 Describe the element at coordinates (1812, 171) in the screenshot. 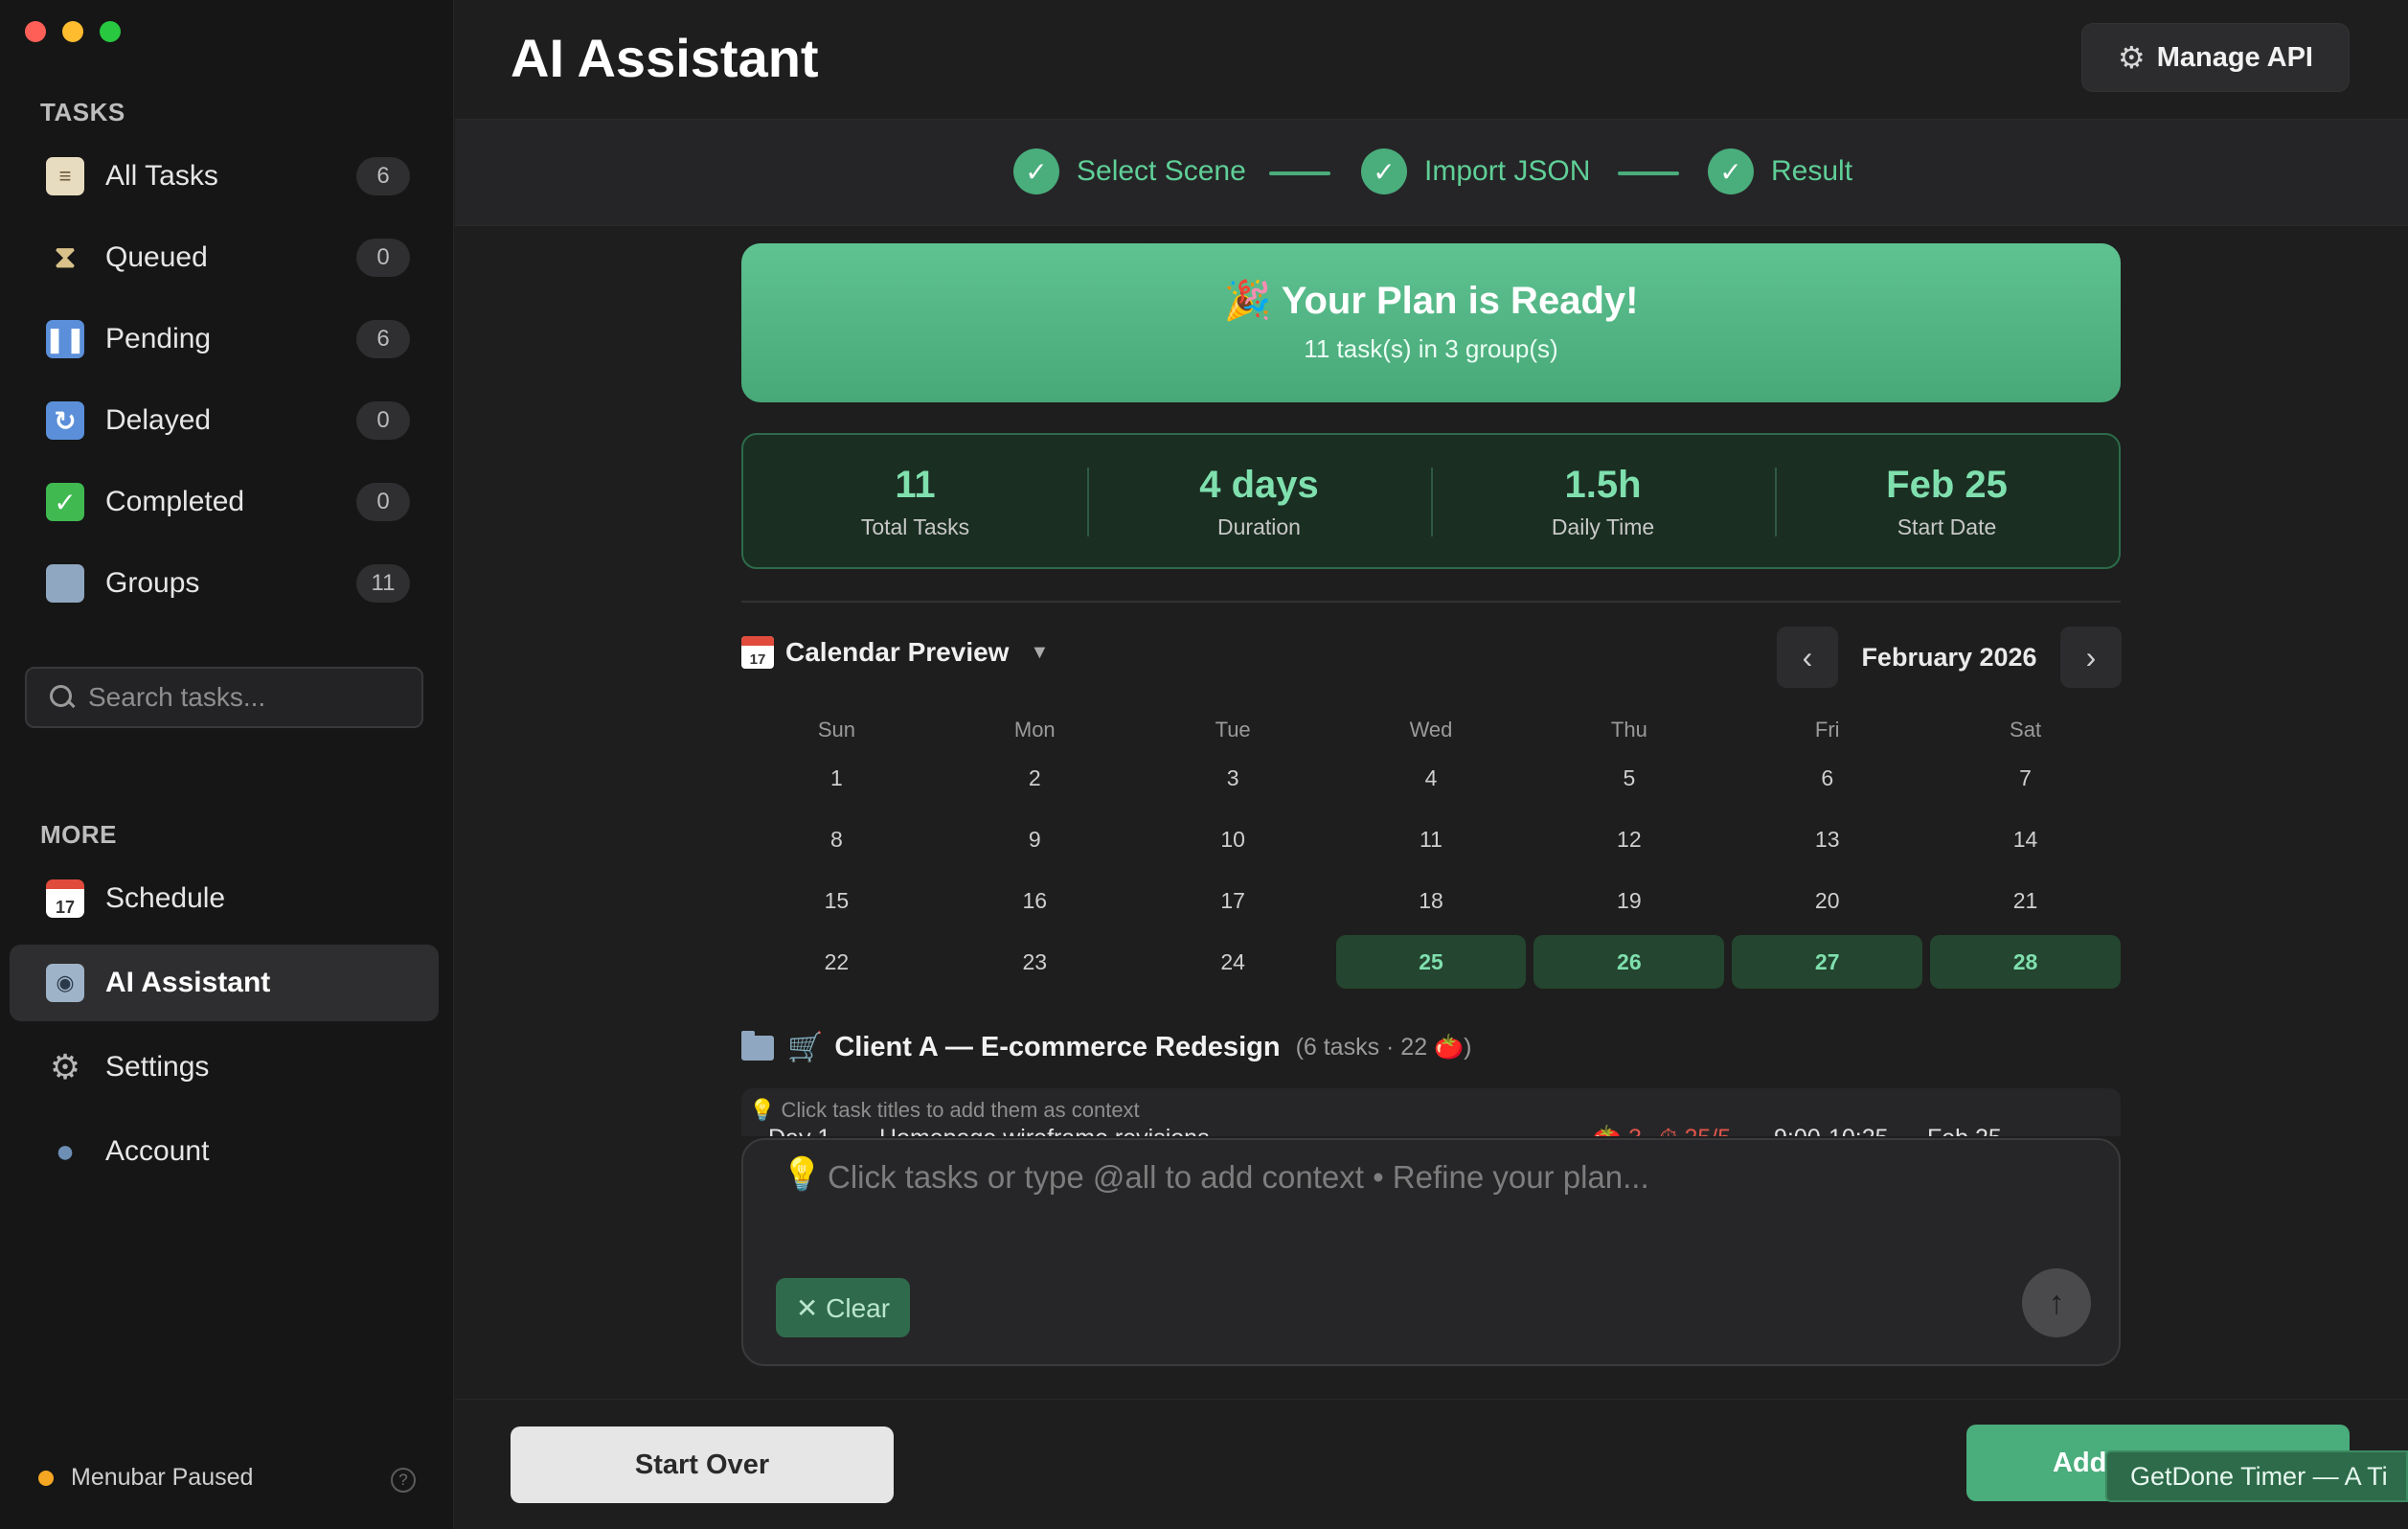

I see `step-label: Result` at that location.